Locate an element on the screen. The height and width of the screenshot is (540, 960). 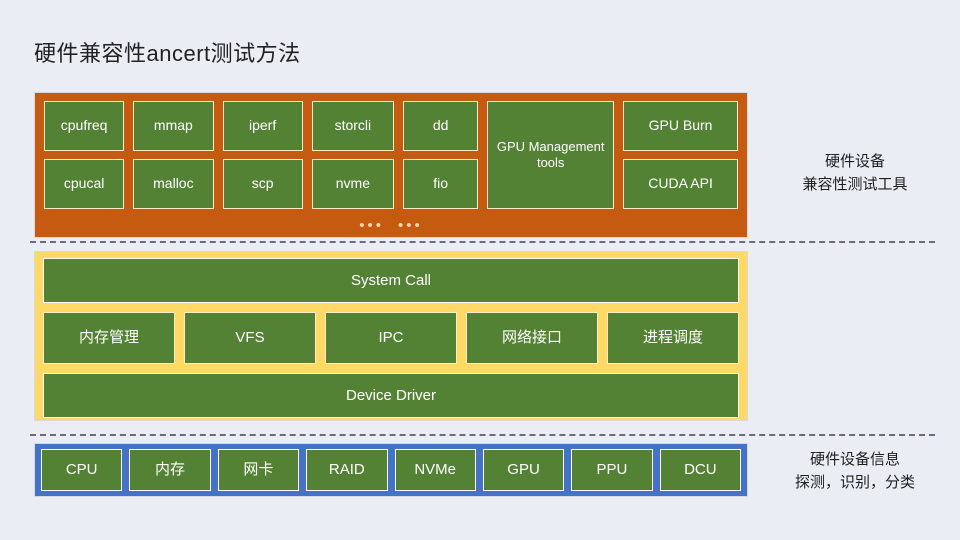
kernel-chip-vfs: VFS is located at coordinates (250, 338).